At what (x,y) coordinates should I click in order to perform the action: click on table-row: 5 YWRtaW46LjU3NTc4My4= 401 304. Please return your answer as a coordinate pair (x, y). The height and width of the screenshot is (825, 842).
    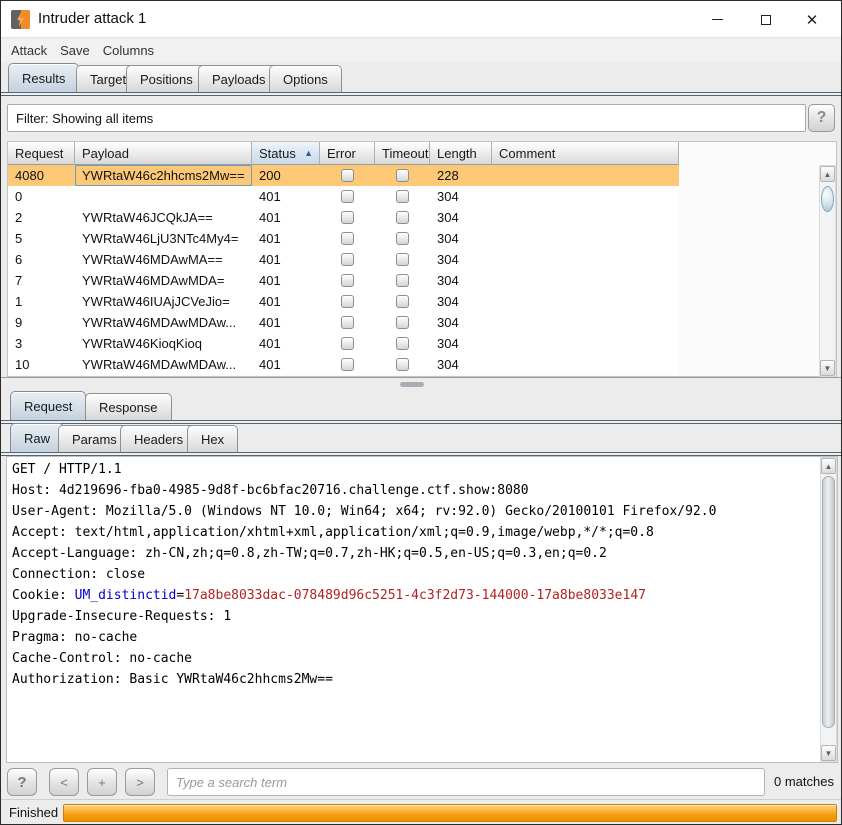
    Looking at the image, I should click on (343, 238).